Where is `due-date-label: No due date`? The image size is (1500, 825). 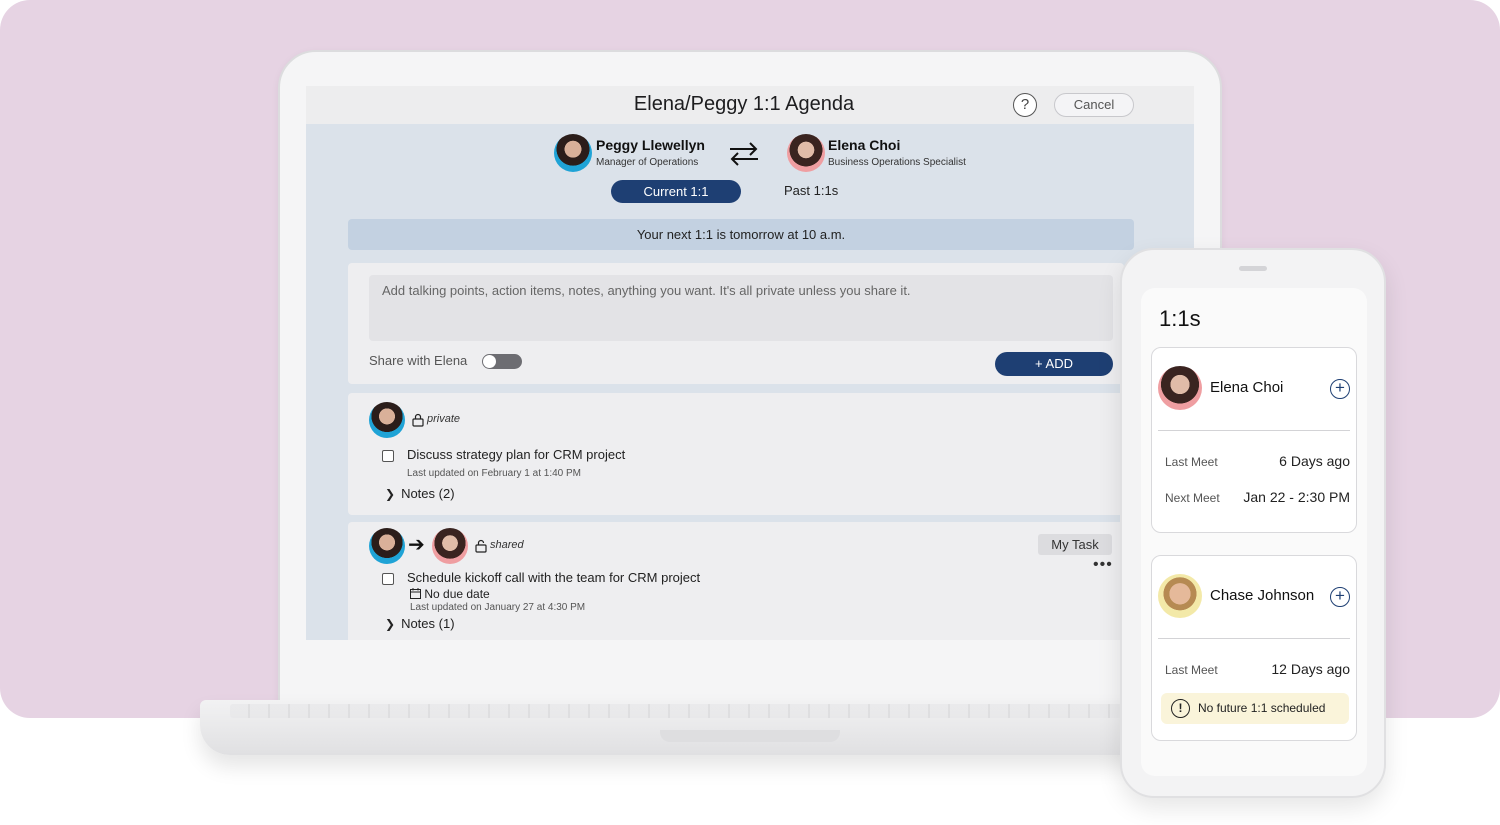
due-date-label: No due date is located at coordinates (457, 594).